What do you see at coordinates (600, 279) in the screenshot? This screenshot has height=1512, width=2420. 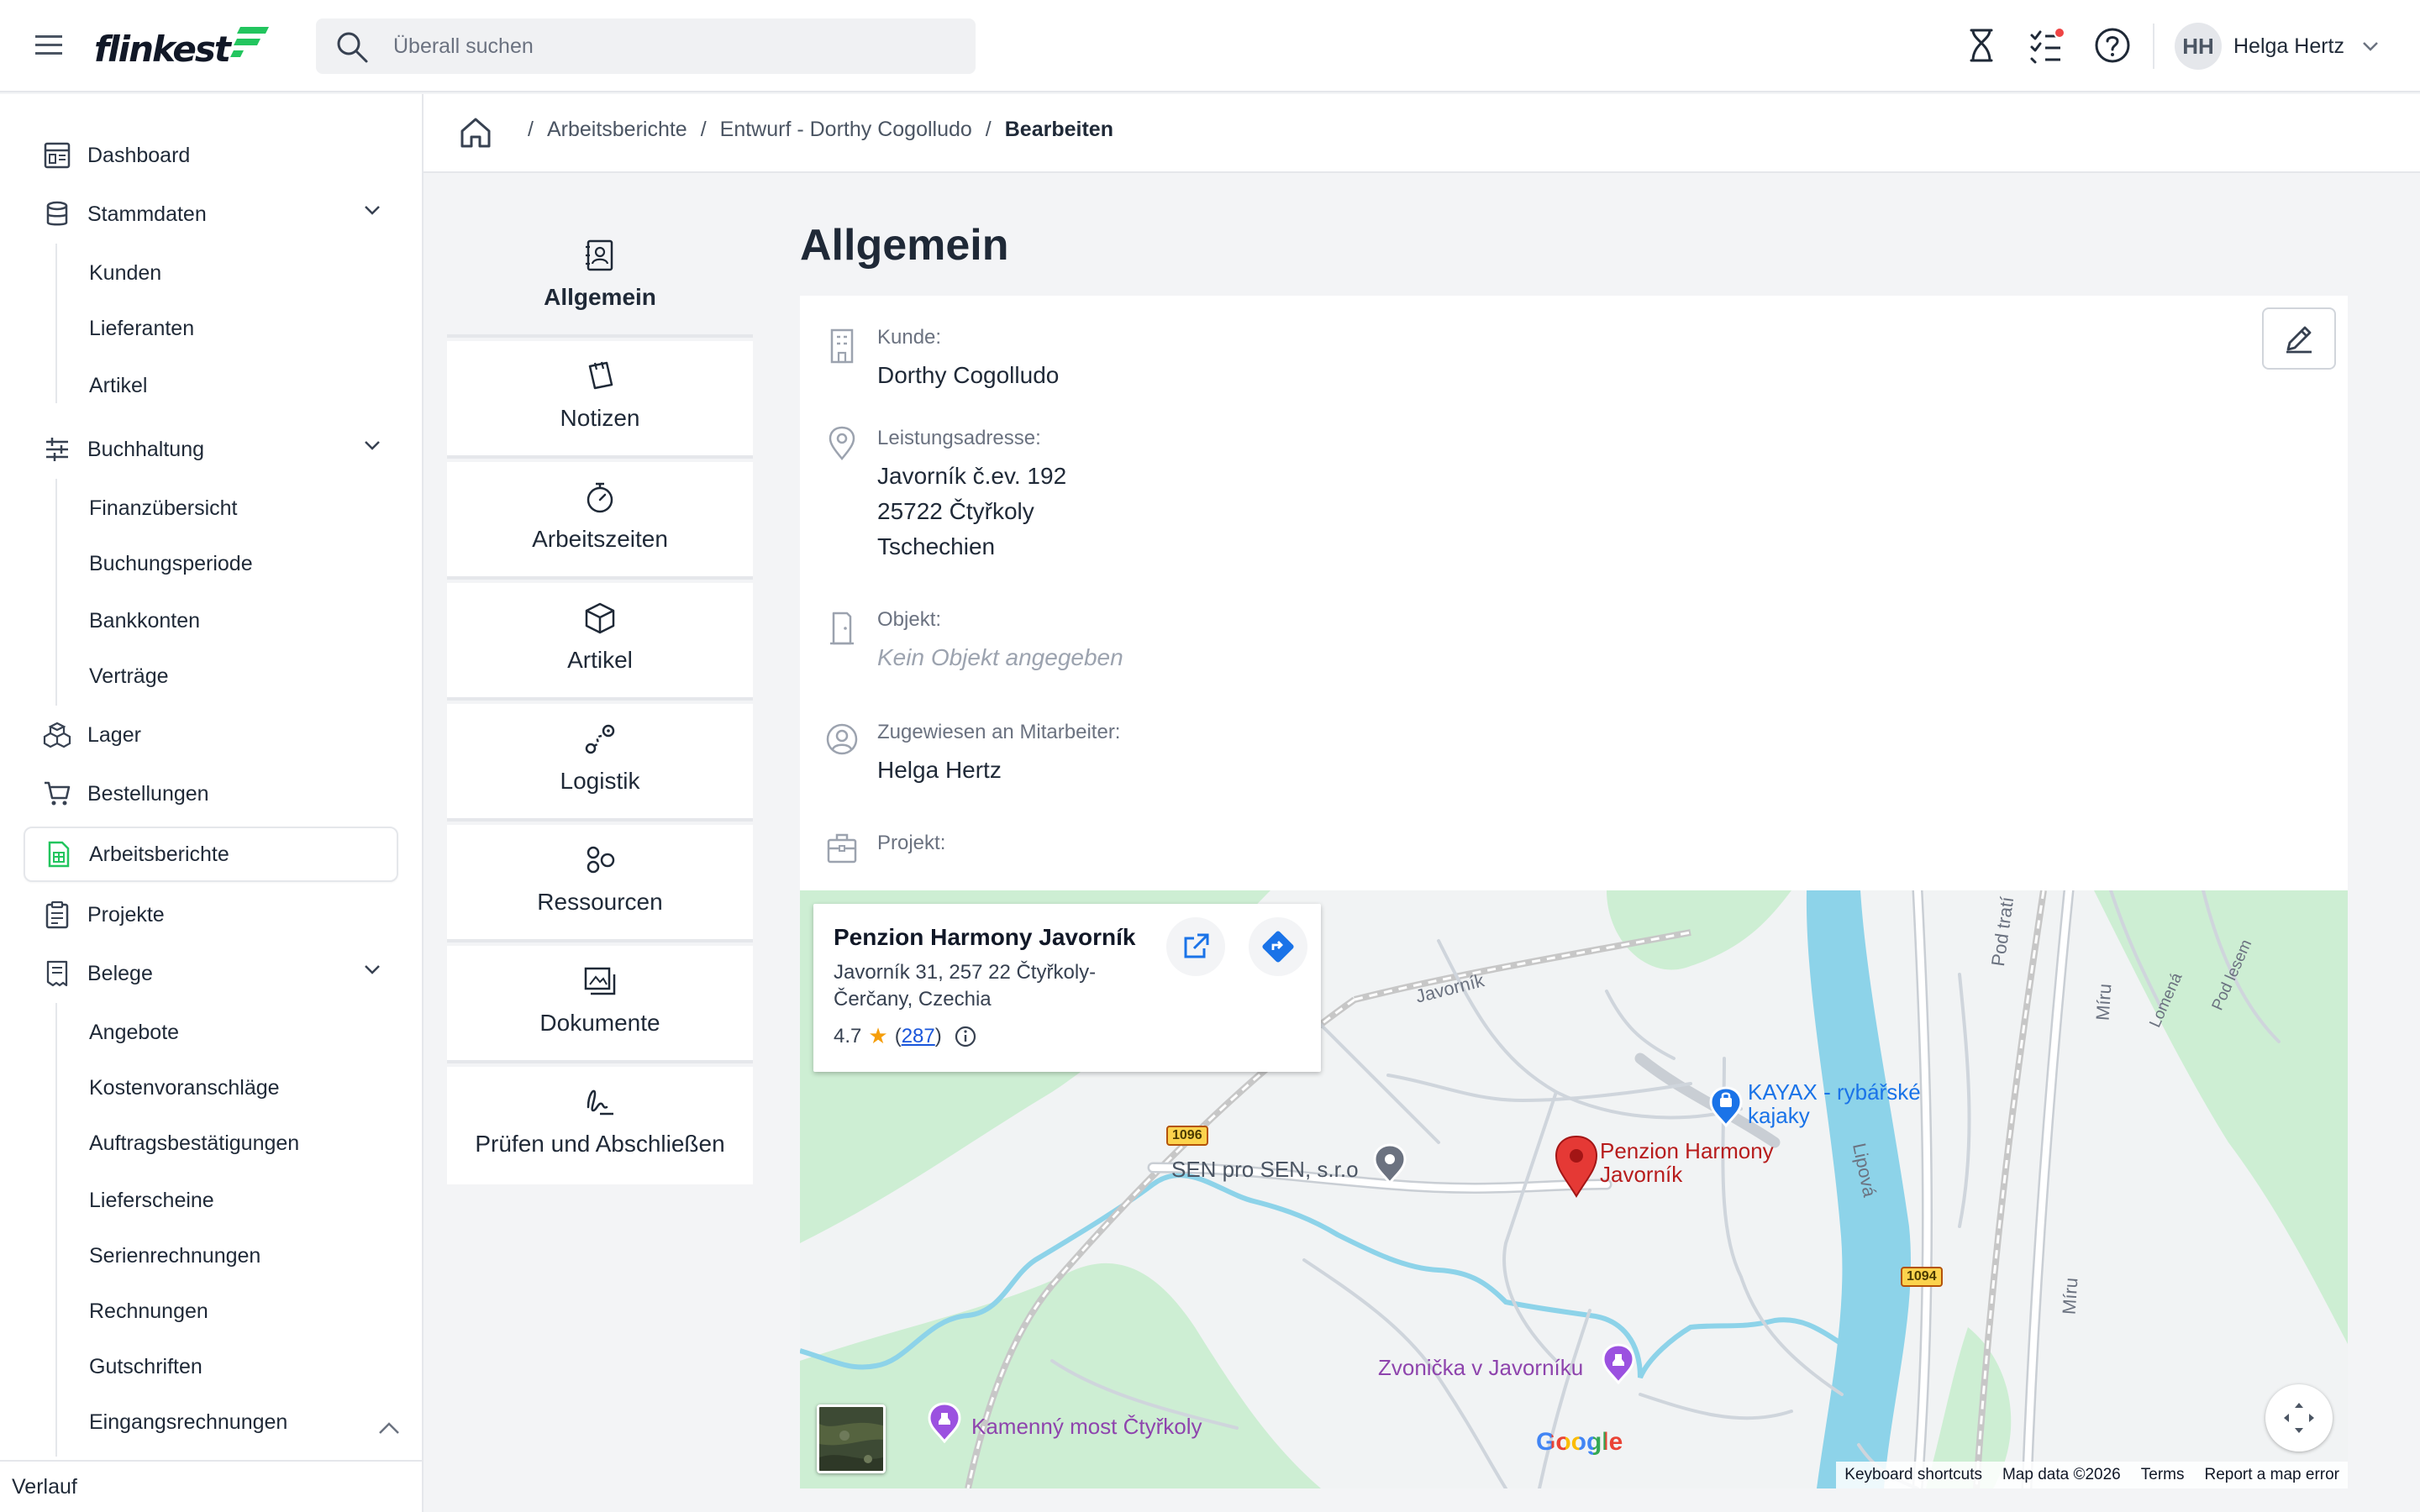 I see `tab-allgemein: Allgemein` at bounding box center [600, 279].